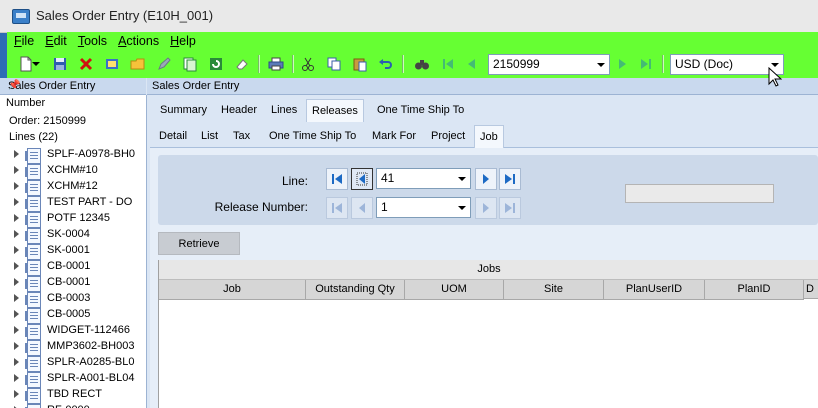 This screenshot has height=408, width=818. Describe the element at coordinates (422, 64) in the screenshot. I see `search-binoculars-icon` at that location.